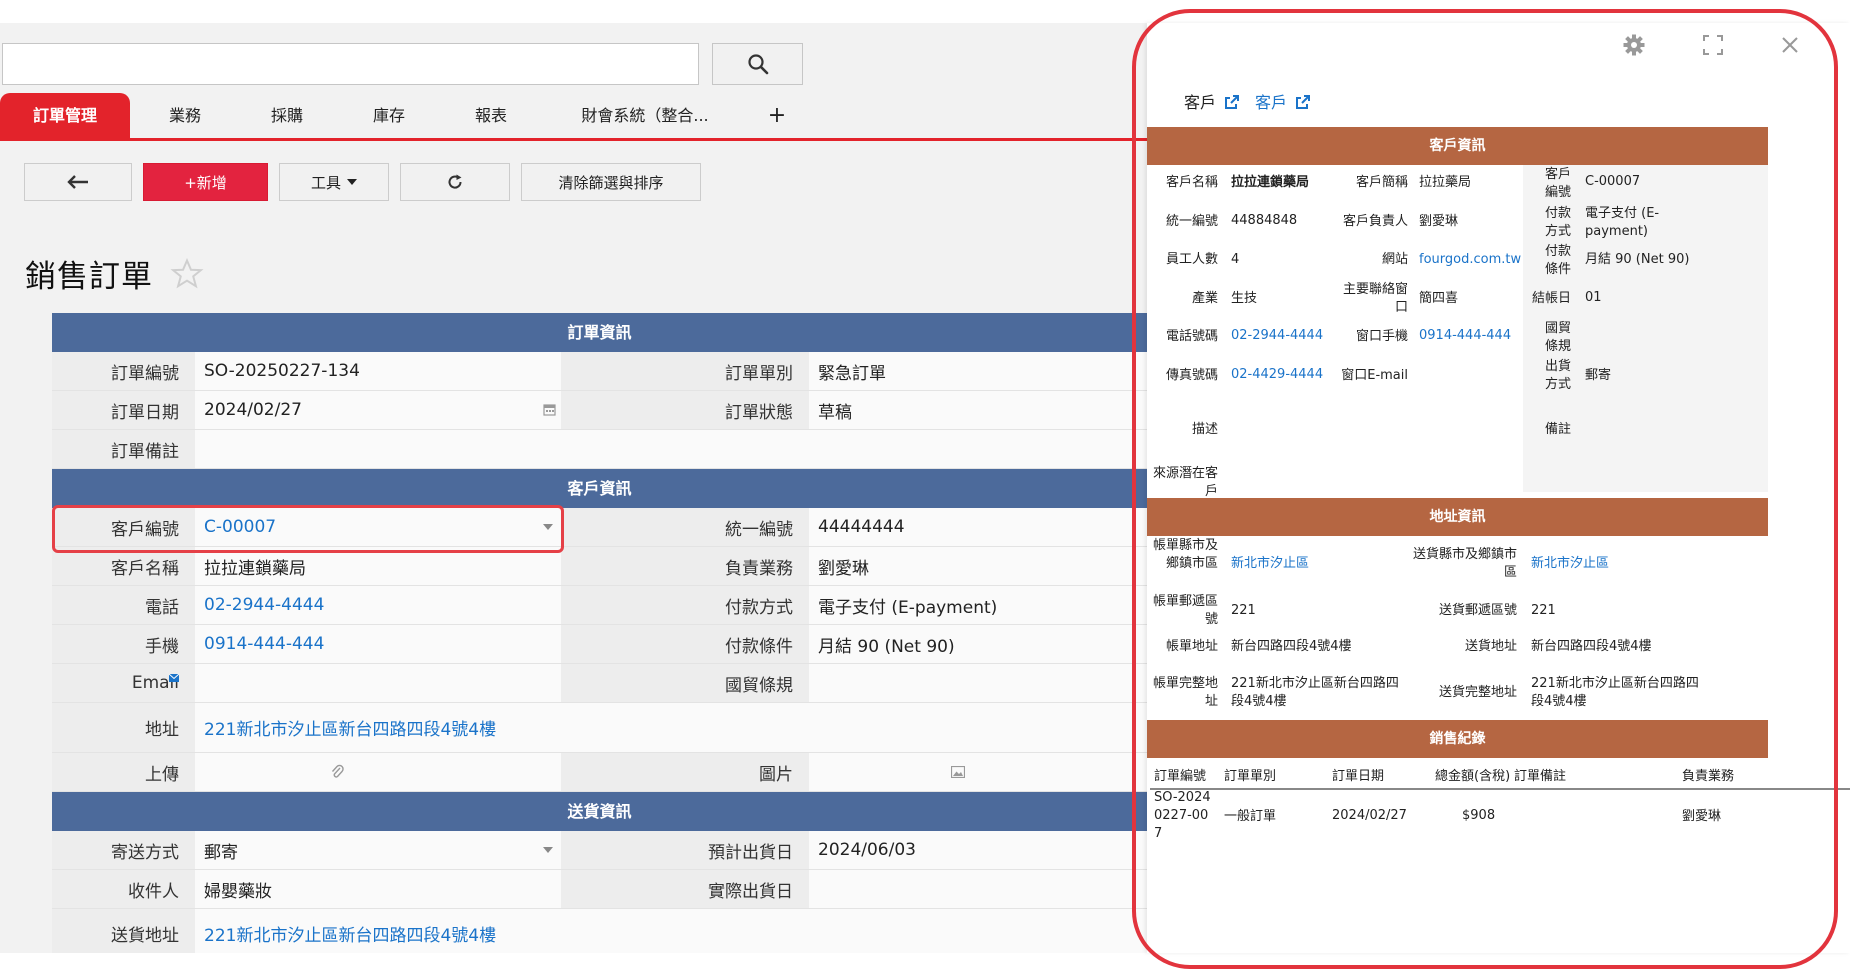 This screenshot has height=978, width=1850. Describe the element at coordinates (123, 850) in the screenshot. I see `ship-method-label: 寄送方式` at that location.